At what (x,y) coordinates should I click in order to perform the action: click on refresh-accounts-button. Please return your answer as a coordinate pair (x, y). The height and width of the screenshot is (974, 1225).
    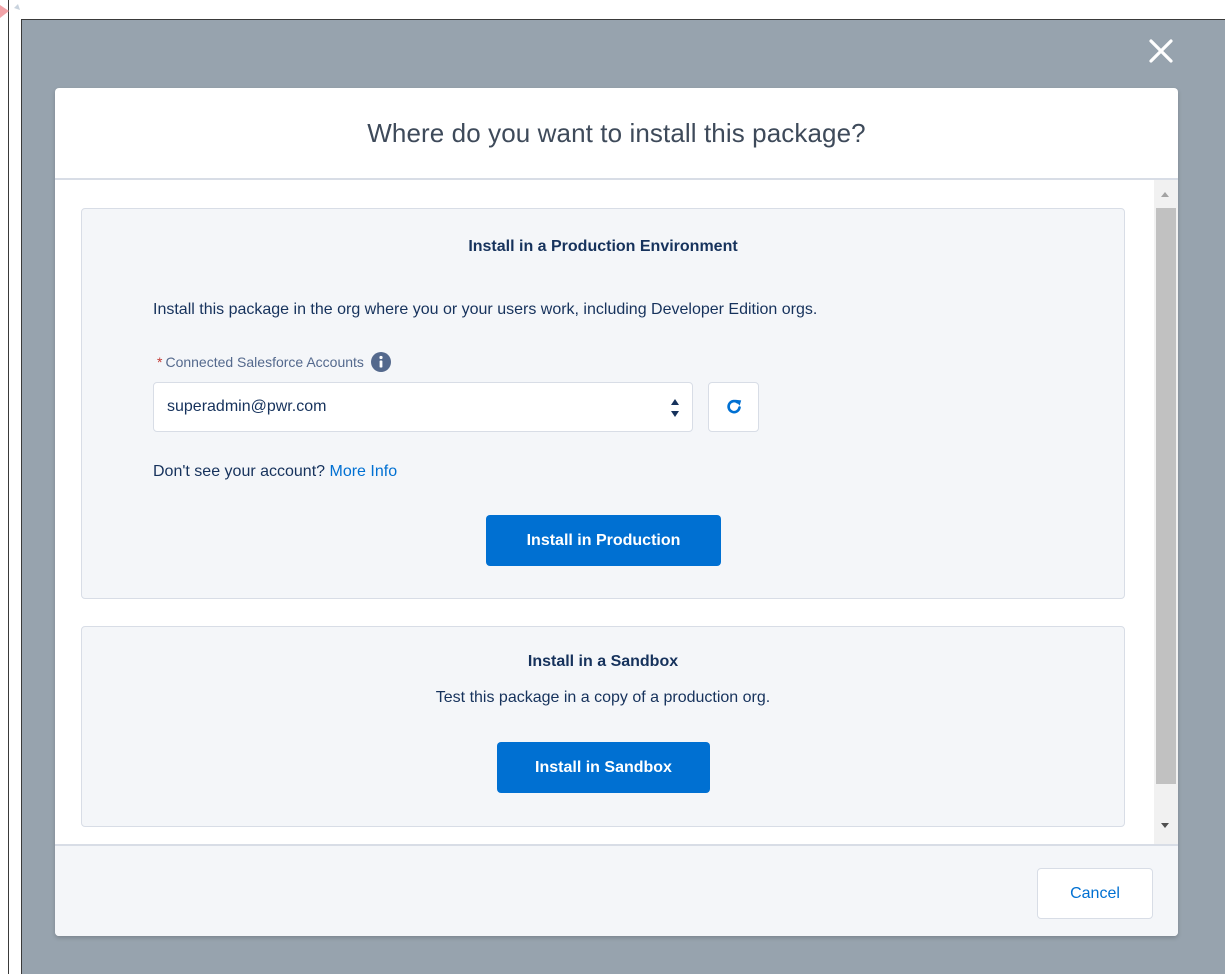
    Looking at the image, I should click on (733, 407).